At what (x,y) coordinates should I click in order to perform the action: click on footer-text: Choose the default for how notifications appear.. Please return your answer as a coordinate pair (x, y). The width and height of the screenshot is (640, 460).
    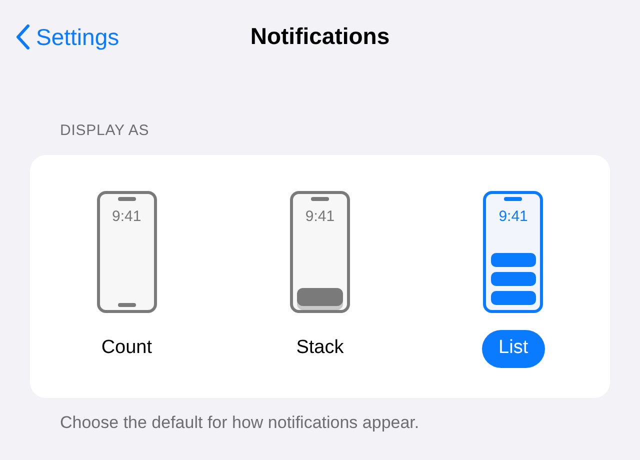
    Looking at the image, I should click on (239, 423).